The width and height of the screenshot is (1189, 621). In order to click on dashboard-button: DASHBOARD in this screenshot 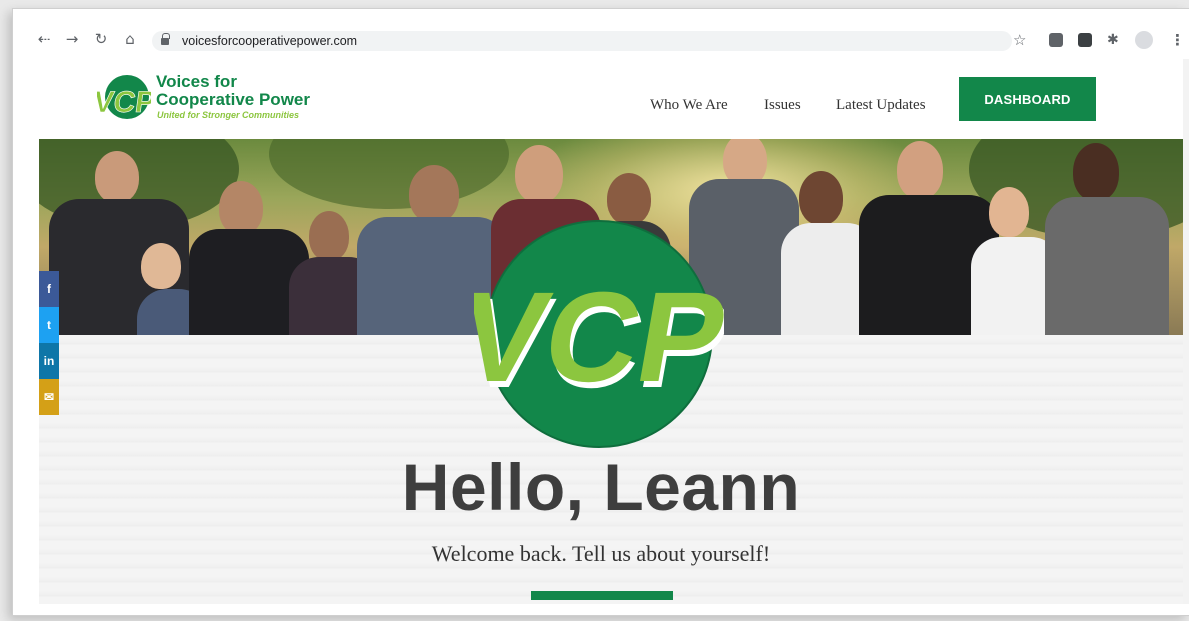, I will do `click(1027, 99)`.